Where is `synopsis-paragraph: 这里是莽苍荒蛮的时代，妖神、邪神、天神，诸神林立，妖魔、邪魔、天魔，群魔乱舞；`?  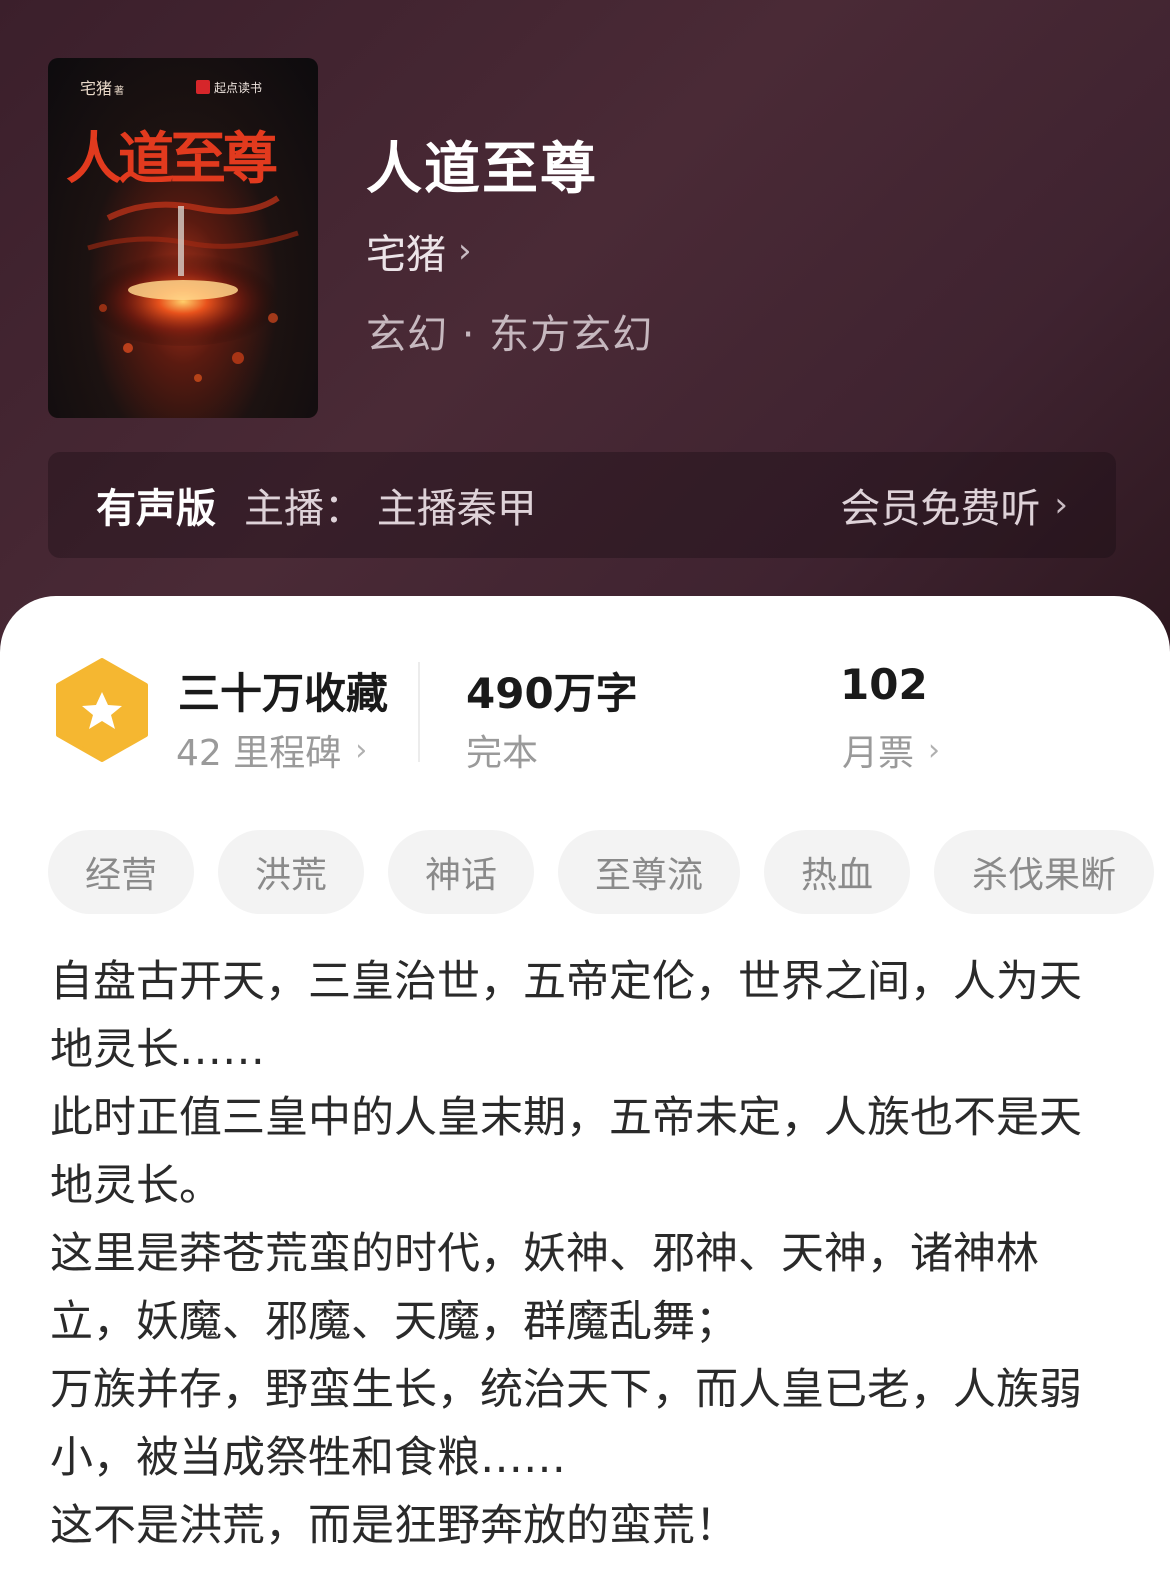 synopsis-paragraph: 这里是莽苍荒蛮的时代，妖神、邪神、天神，诸神林立，妖魔、邪魔、天魔，群魔乱舞； is located at coordinates (544, 1288).